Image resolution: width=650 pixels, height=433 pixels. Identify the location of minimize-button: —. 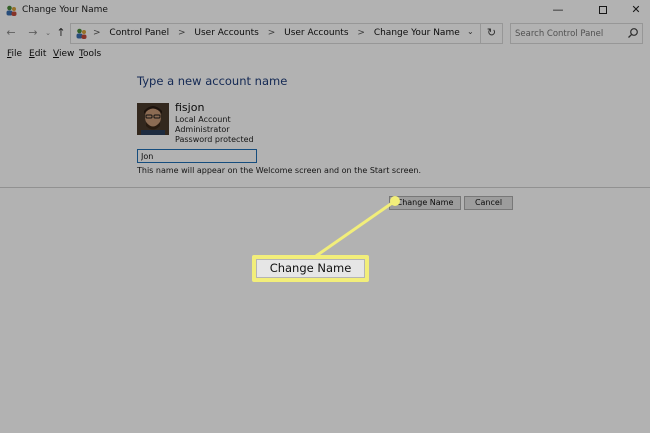
(558, 10).